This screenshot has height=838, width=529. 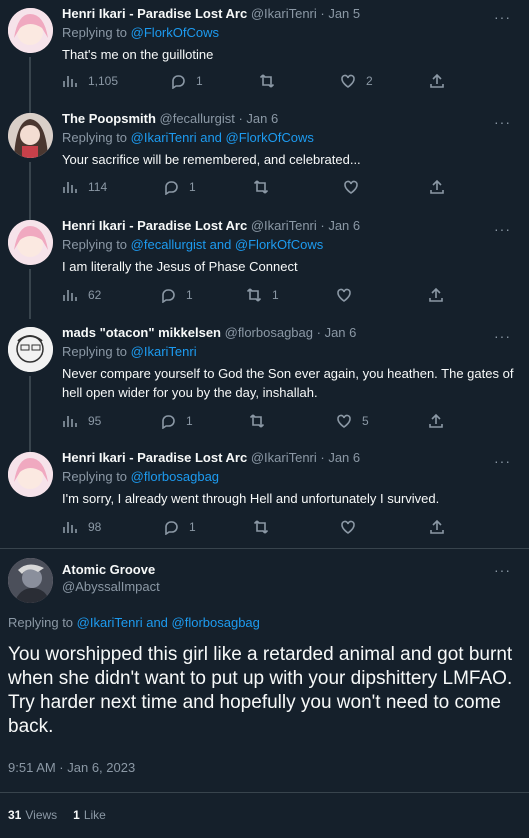 What do you see at coordinates (84, 187) in the screenshot?
I see `views-button: 114` at bounding box center [84, 187].